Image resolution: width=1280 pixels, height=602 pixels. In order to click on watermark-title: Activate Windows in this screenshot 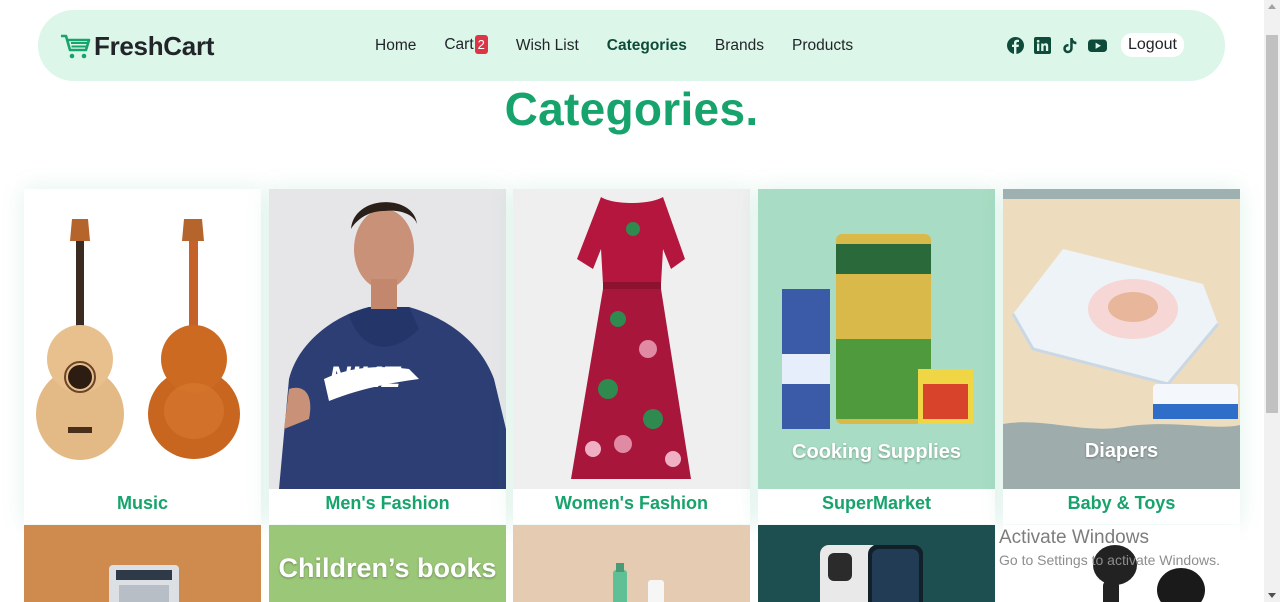, I will do `click(1074, 537)`.